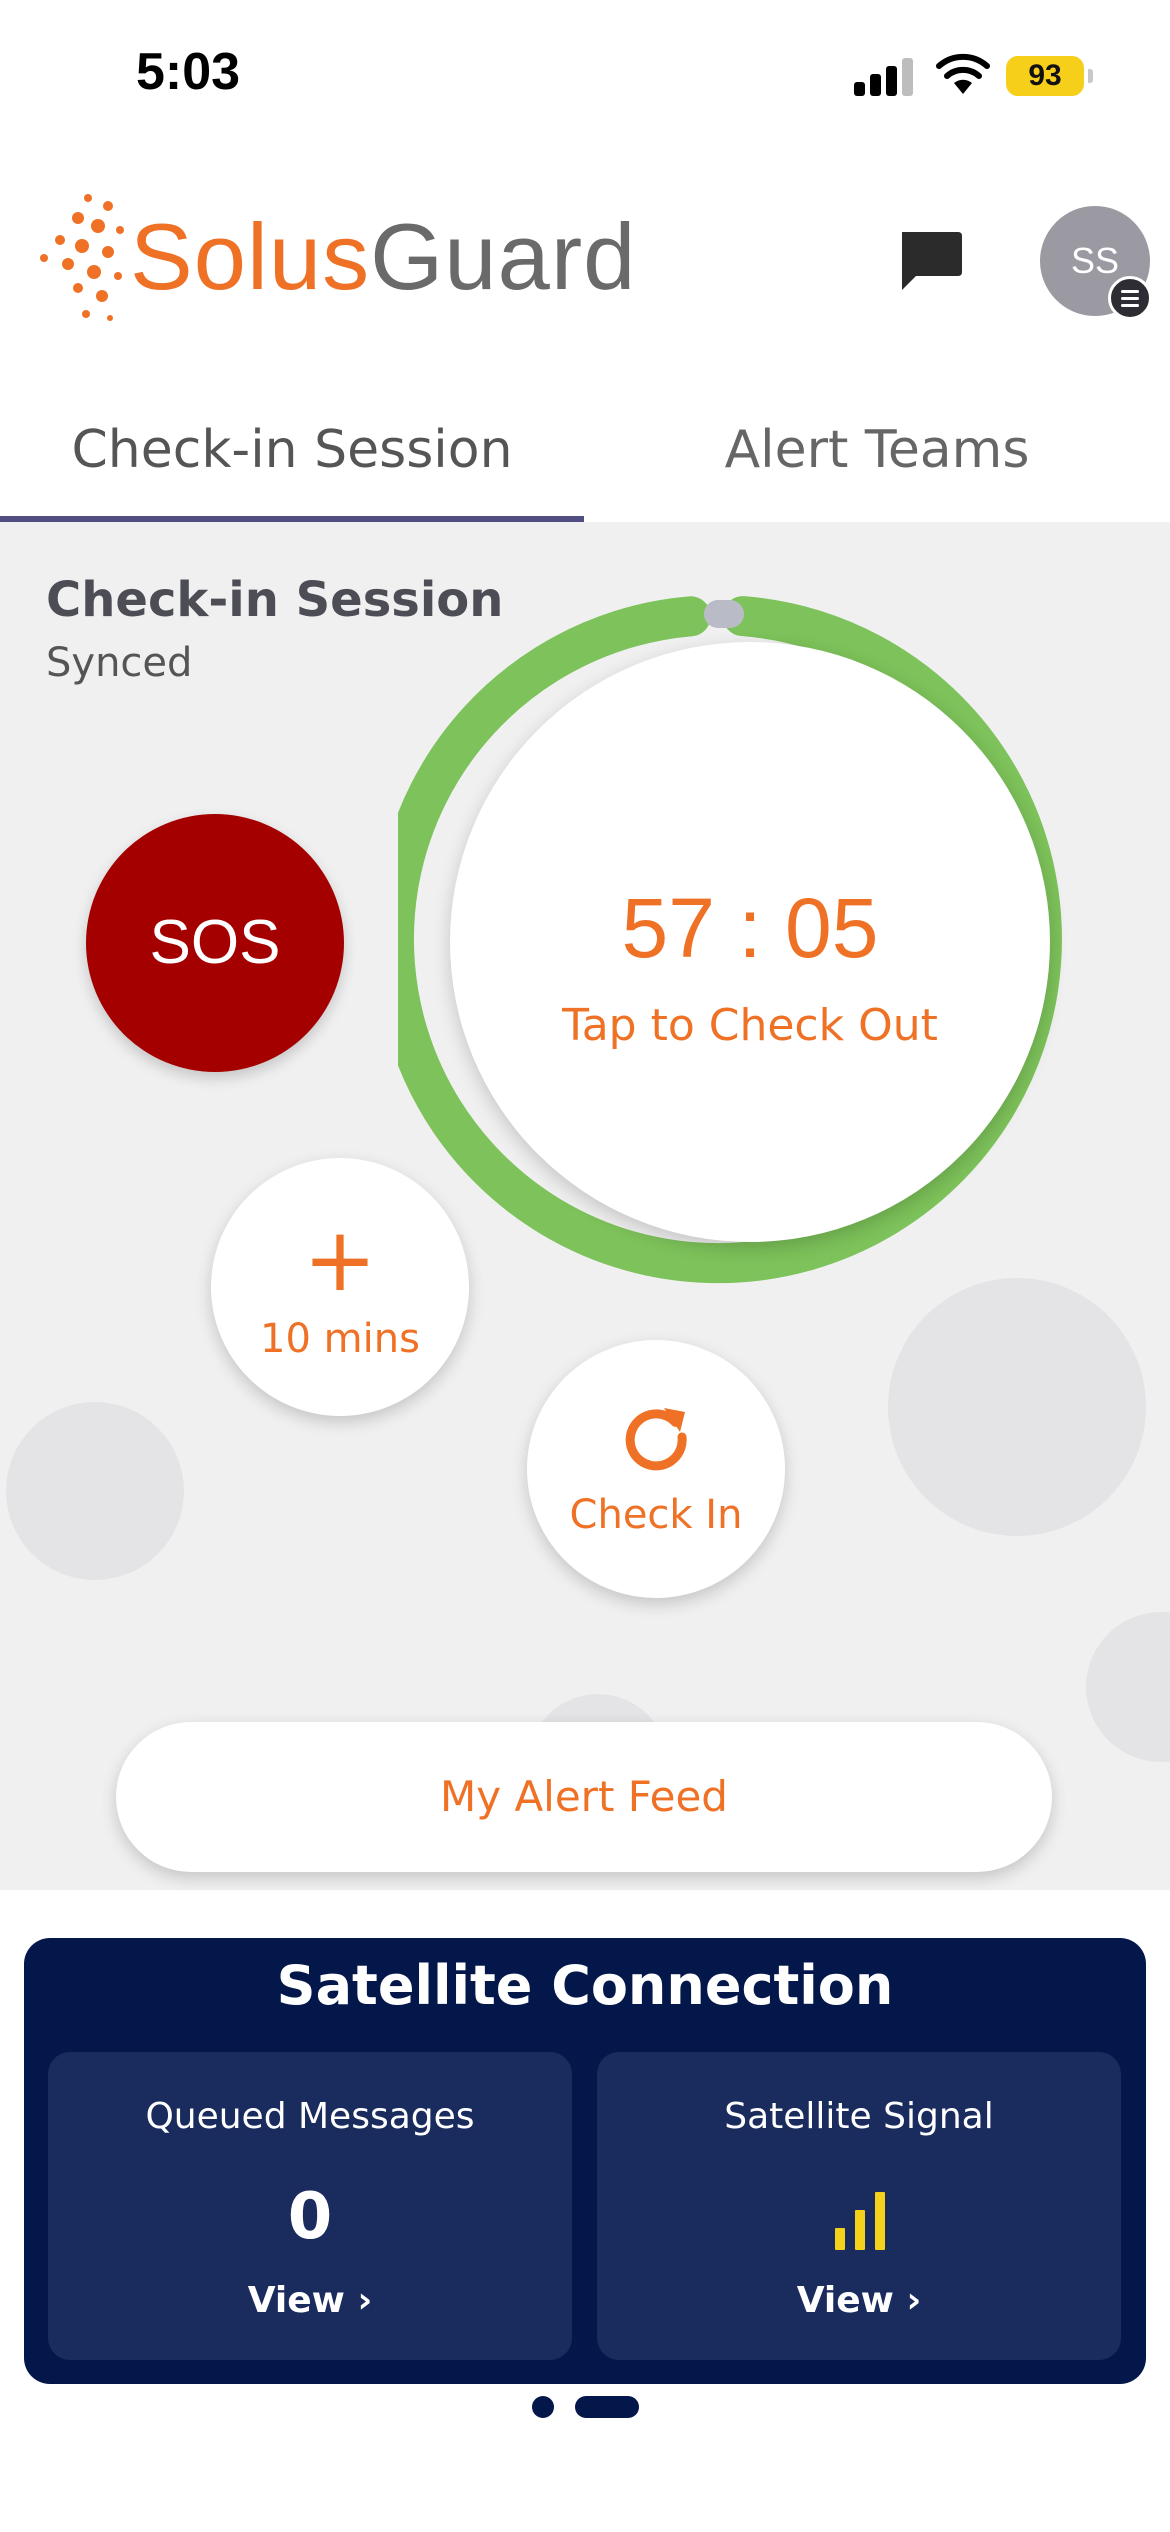 This screenshot has height=2532, width=1170. I want to click on satellite-signal-label: Satellite Signal, so click(859, 2116).